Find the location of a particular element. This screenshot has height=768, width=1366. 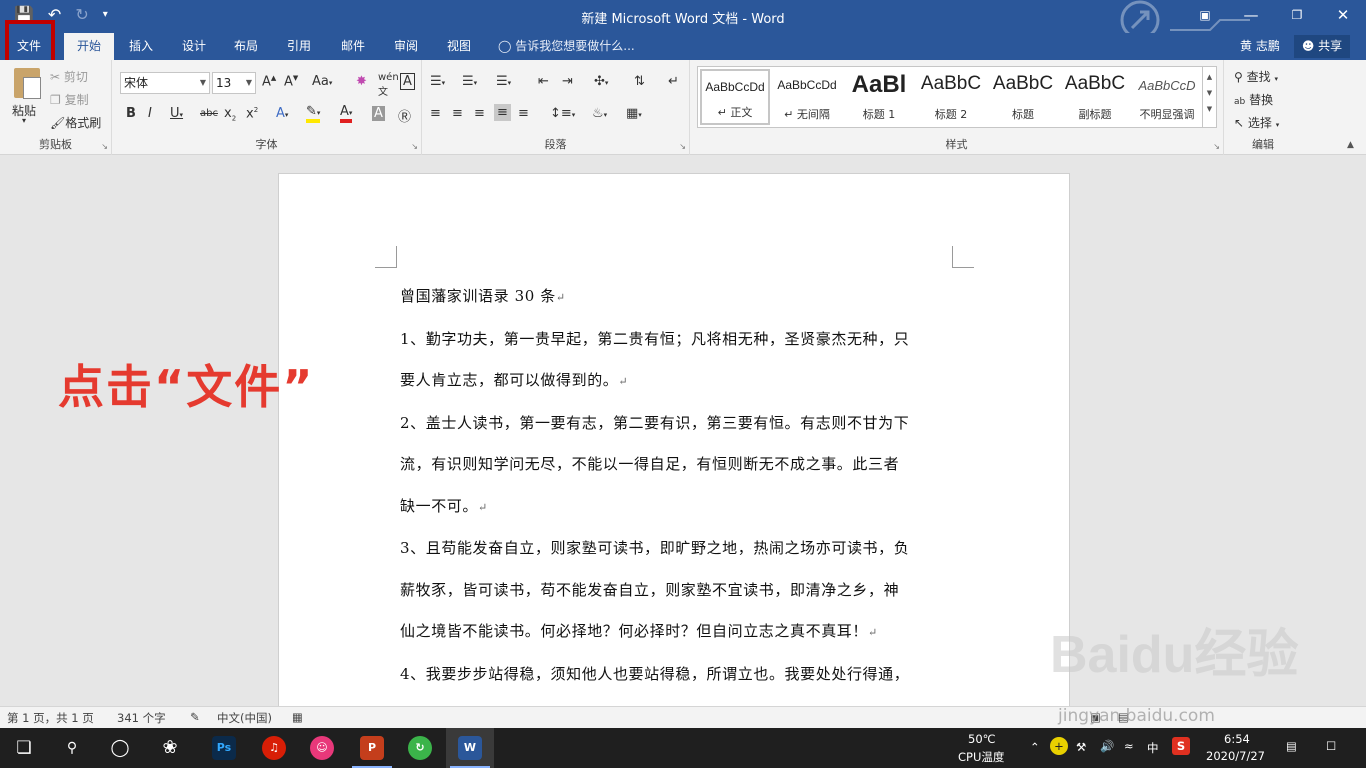

tab-layout: 布局 is located at coordinates (246, 46).